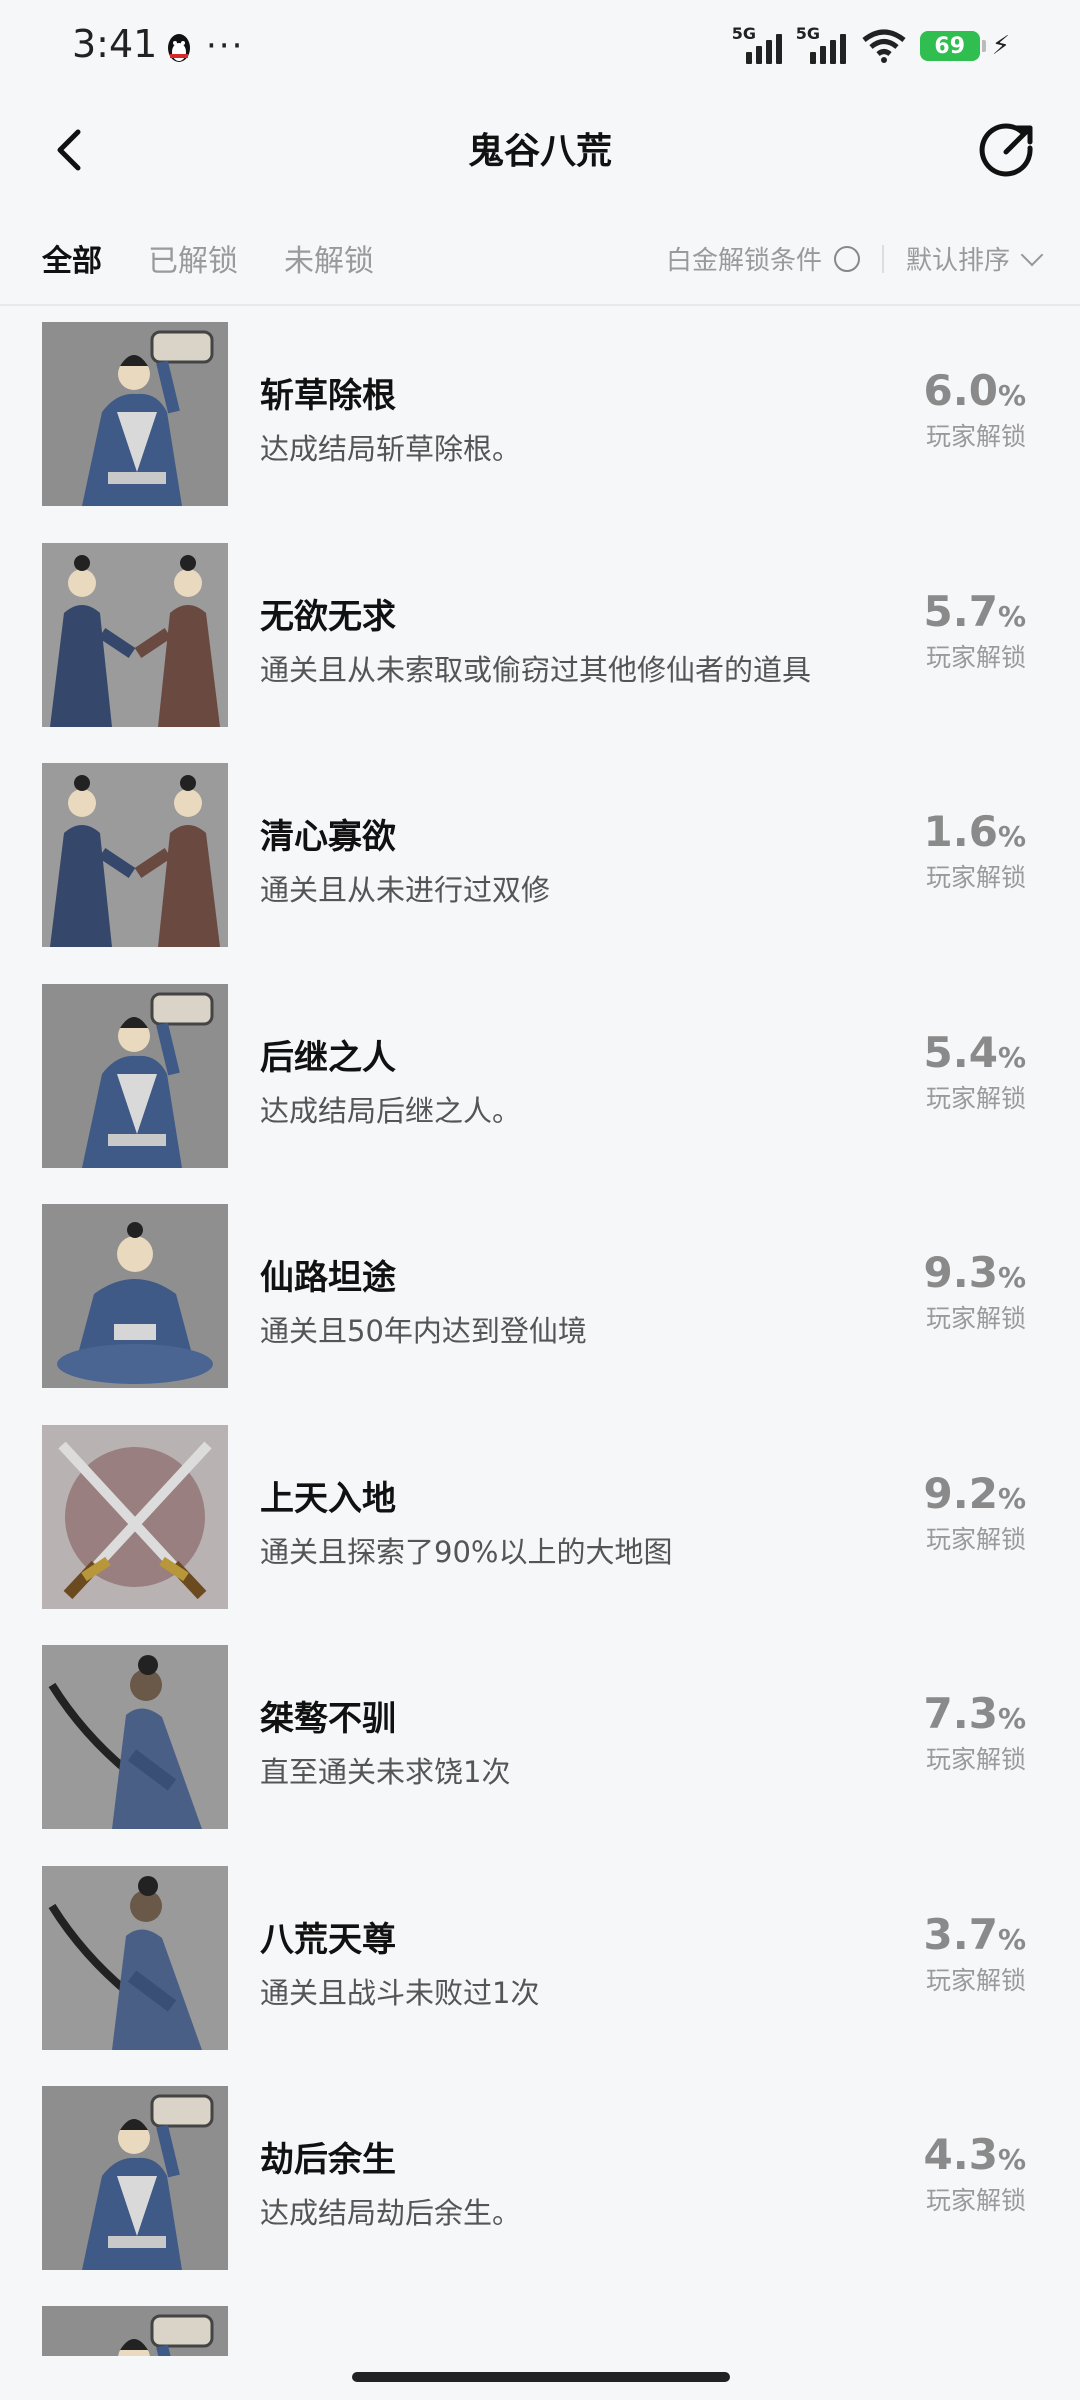  I want to click on achievement-item: 清心寡欲 通关且从未进行过双修 1.6% 玩家解锁, so click(540, 873).